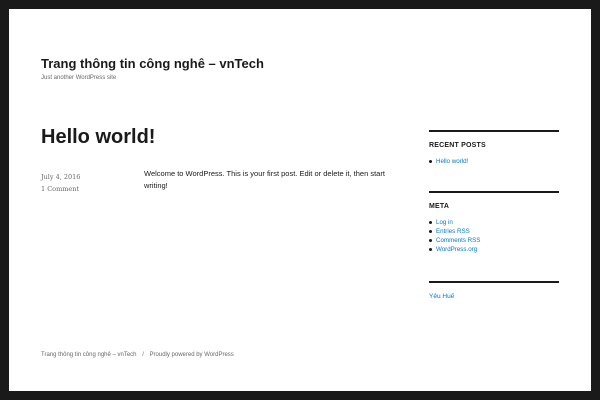 Image resolution: width=600 pixels, height=400 pixels. I want to click on meta-wordpress-org-link: WordPress.org, so click(456, 249).